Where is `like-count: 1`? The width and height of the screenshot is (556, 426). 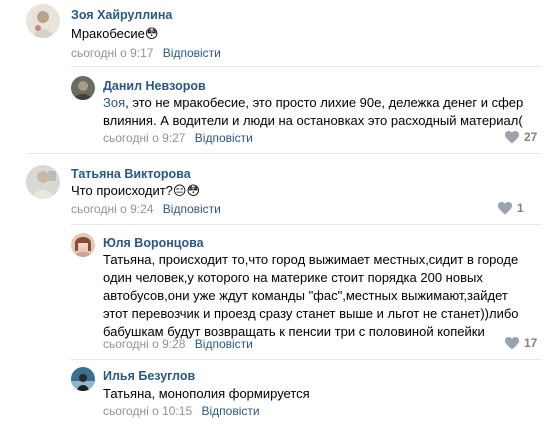
like-count: 1 is located at coordinates (520, 208).